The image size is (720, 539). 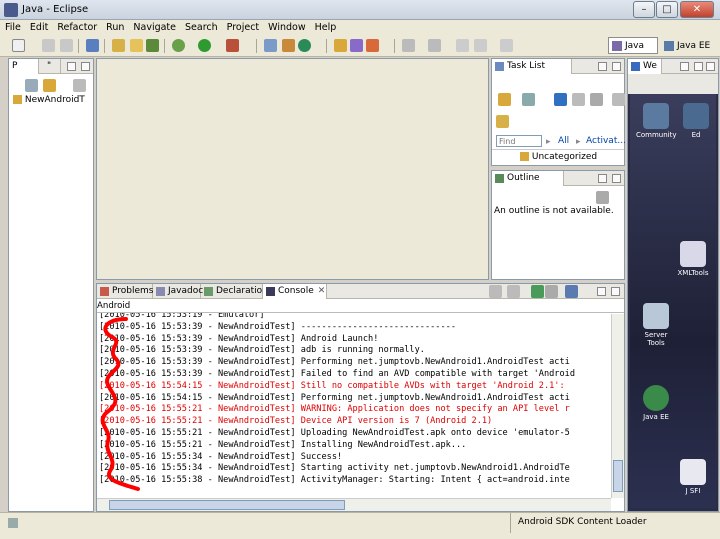 I want to click on close-button: ✕, so click(x=697, y=9).